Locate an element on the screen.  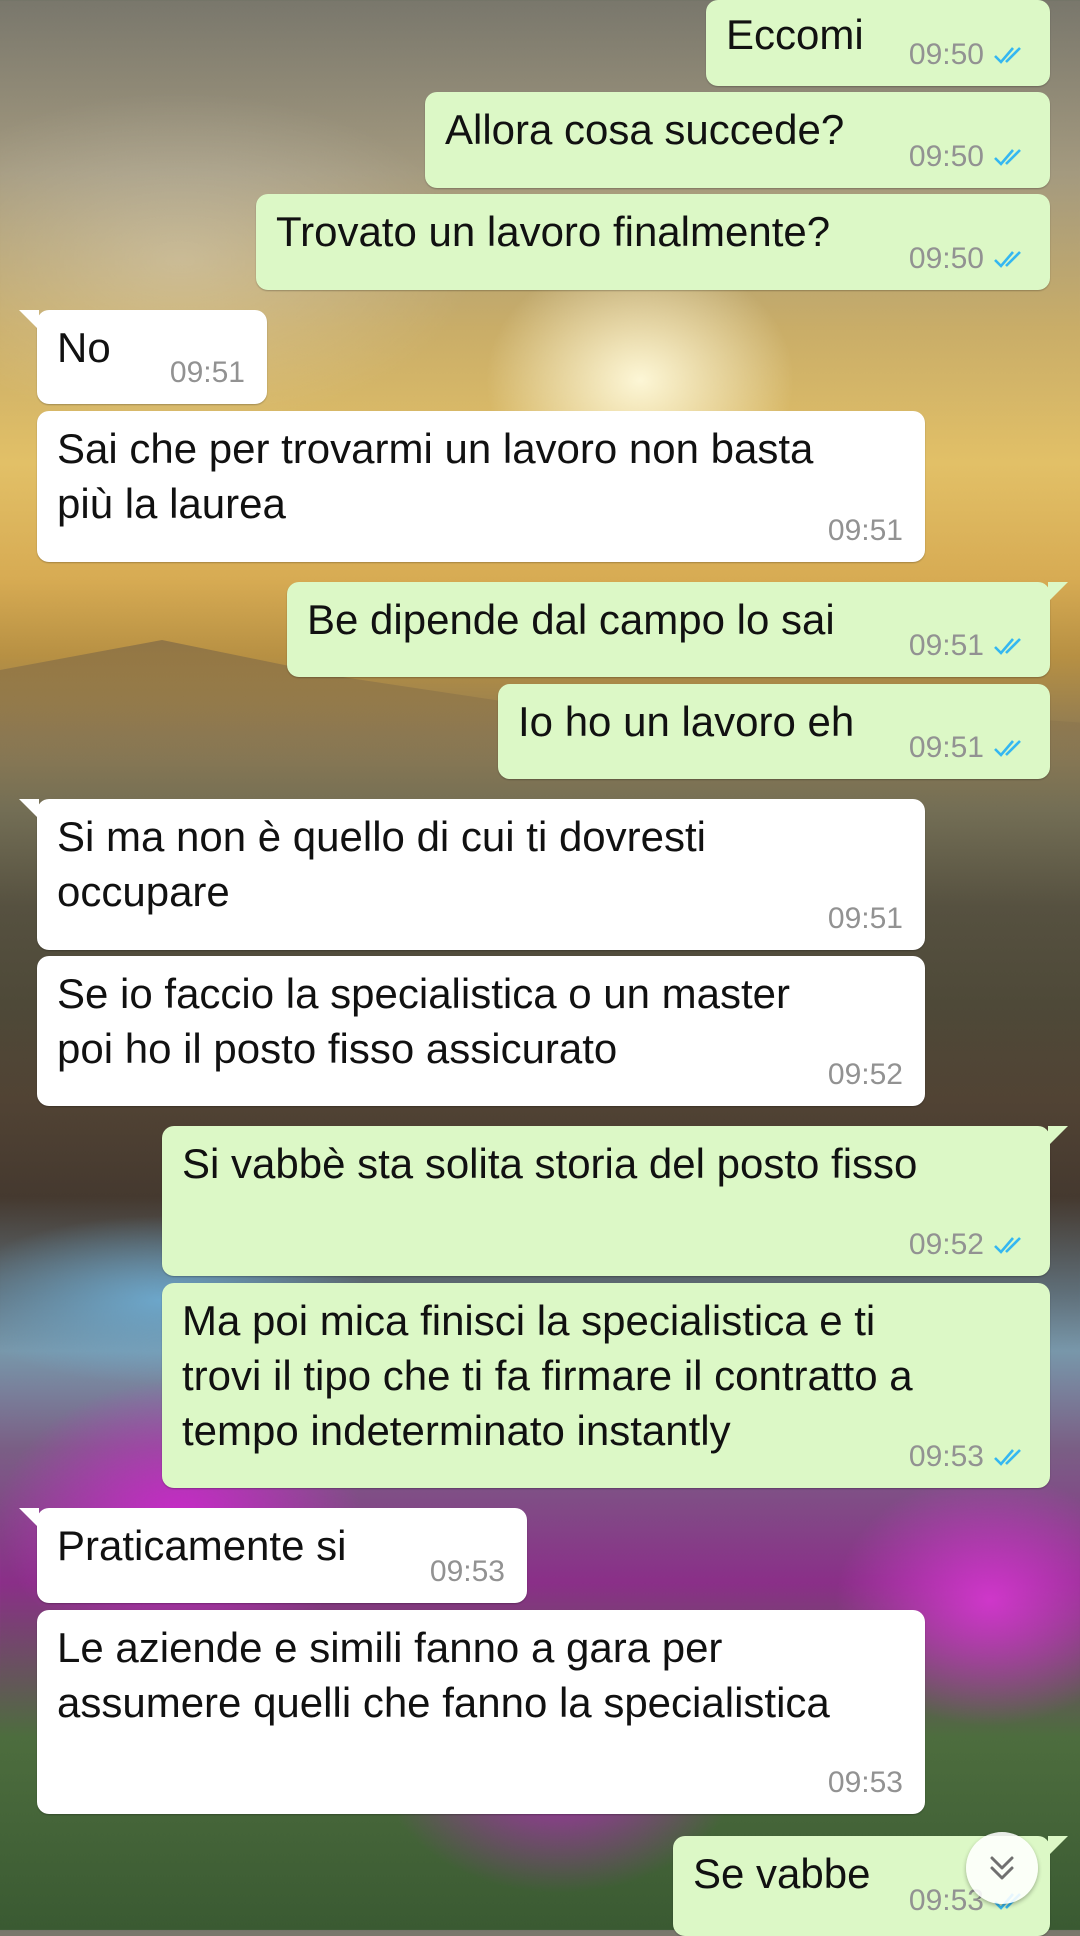
scroll-to-bottom-button is located at coordinates (1002, 1868).